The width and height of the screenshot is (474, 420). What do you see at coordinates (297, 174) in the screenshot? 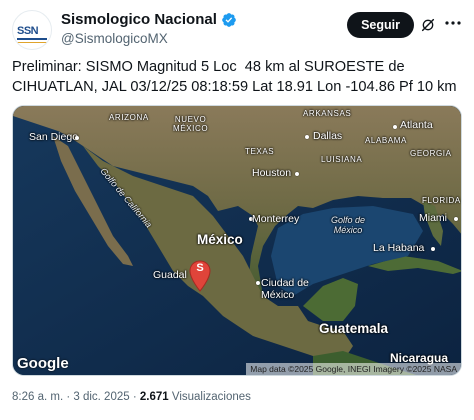
I see `map-dot-houston` at bounding box center [297, 174].